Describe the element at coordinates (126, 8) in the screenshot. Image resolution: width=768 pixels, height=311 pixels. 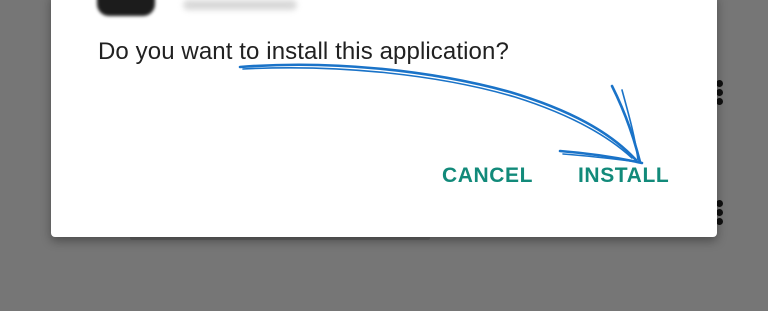
I see `app-icon` at that location.